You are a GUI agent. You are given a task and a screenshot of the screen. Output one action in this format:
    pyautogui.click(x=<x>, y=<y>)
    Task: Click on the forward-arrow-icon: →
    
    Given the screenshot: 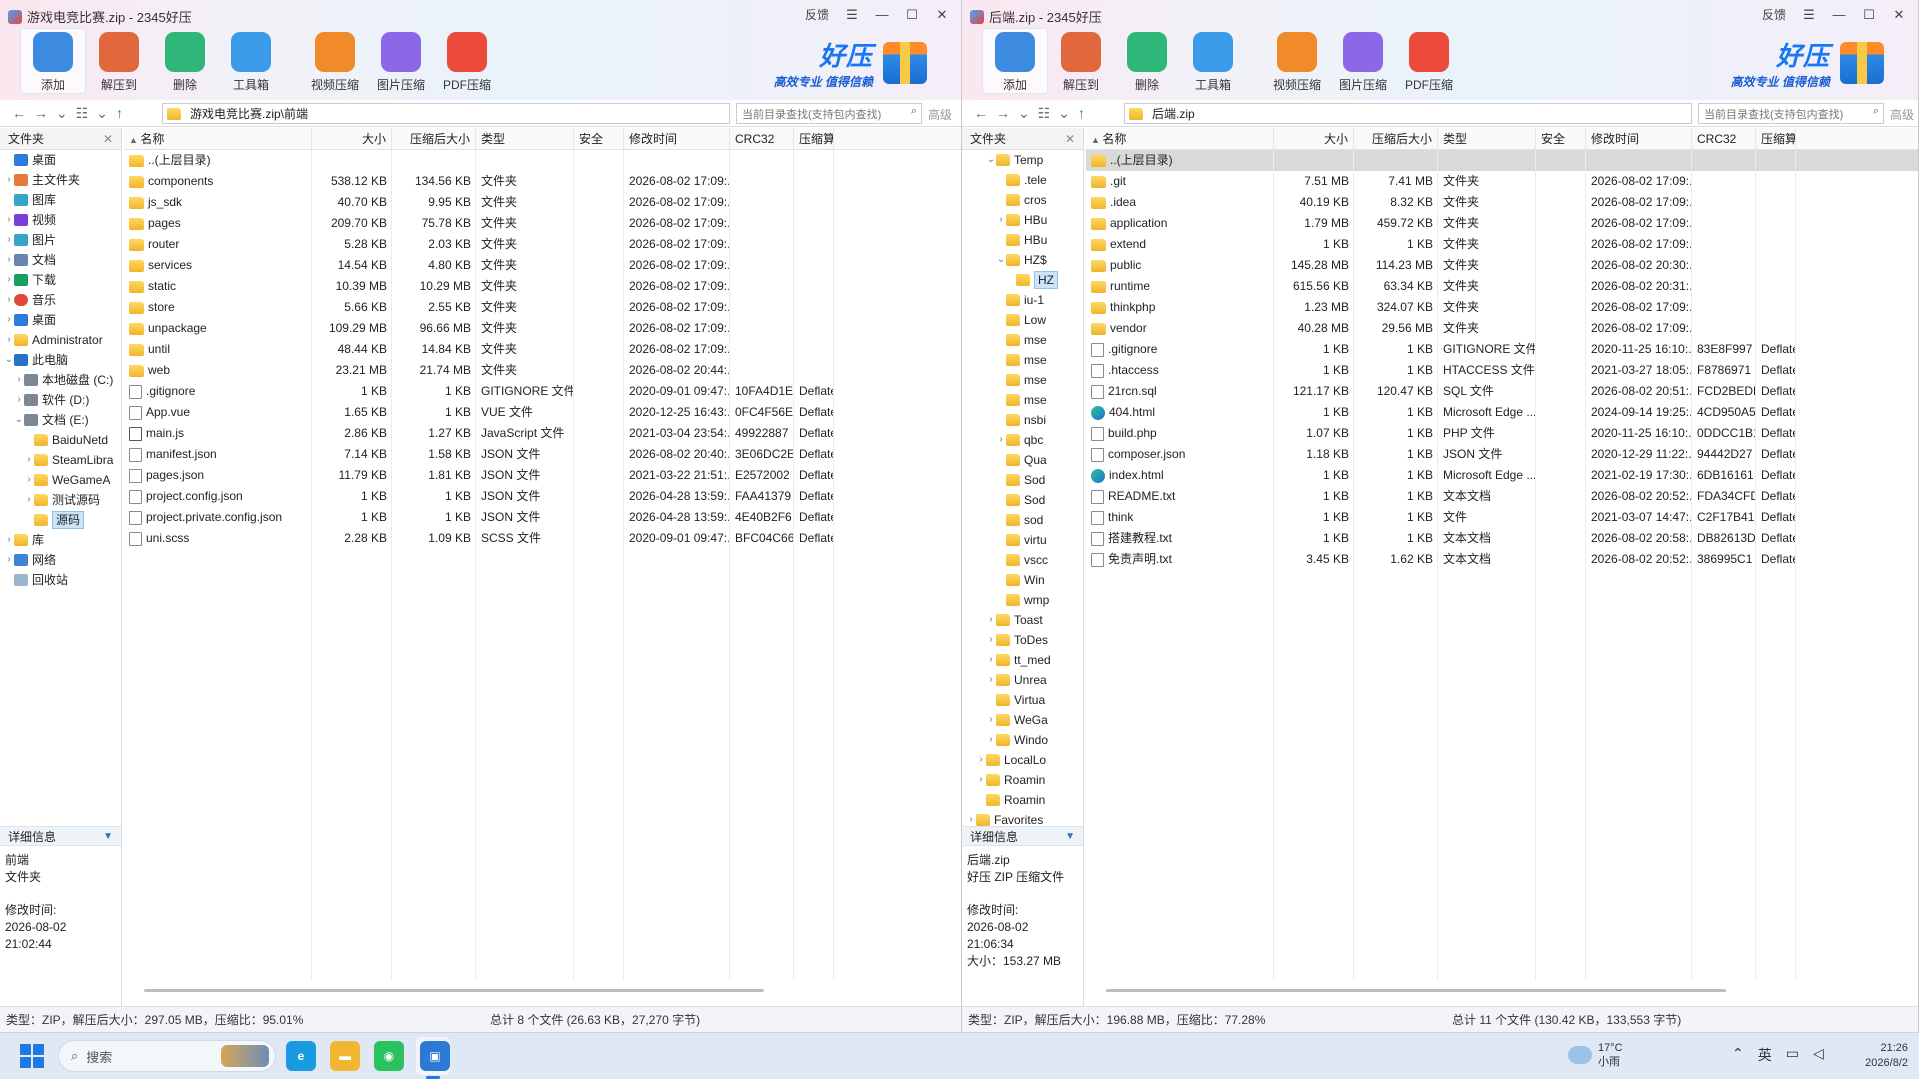 What is the action you would take?
    pyautogui.click(x=1003, y=113)
    